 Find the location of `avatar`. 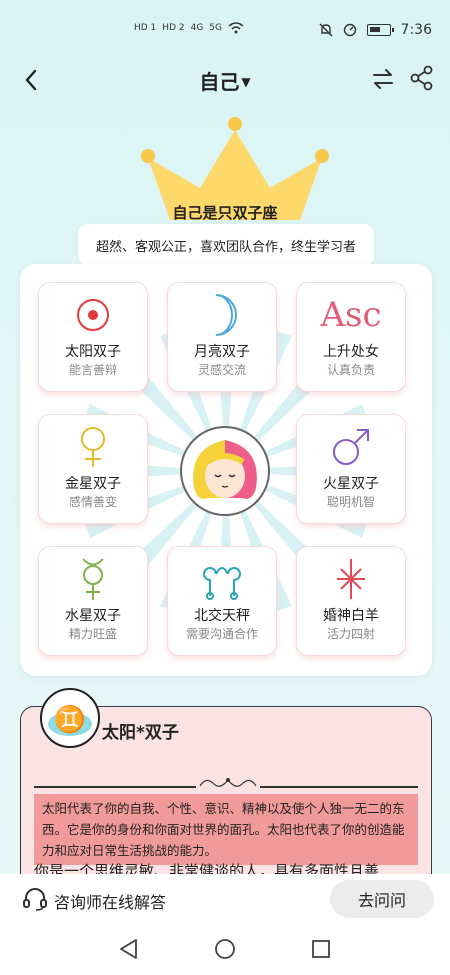

avatar is located at coordinates (225, 471).